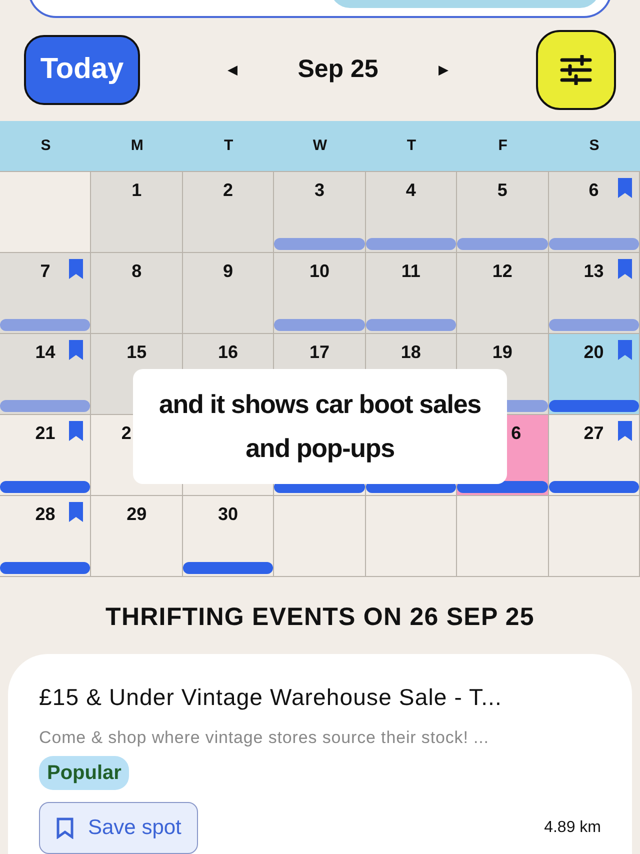 This screenshot has width=640, height=854. What do you see at coordinates (45, 433) in the screenshot?
I see `day-number: 21` at bounding box center [45, 433].